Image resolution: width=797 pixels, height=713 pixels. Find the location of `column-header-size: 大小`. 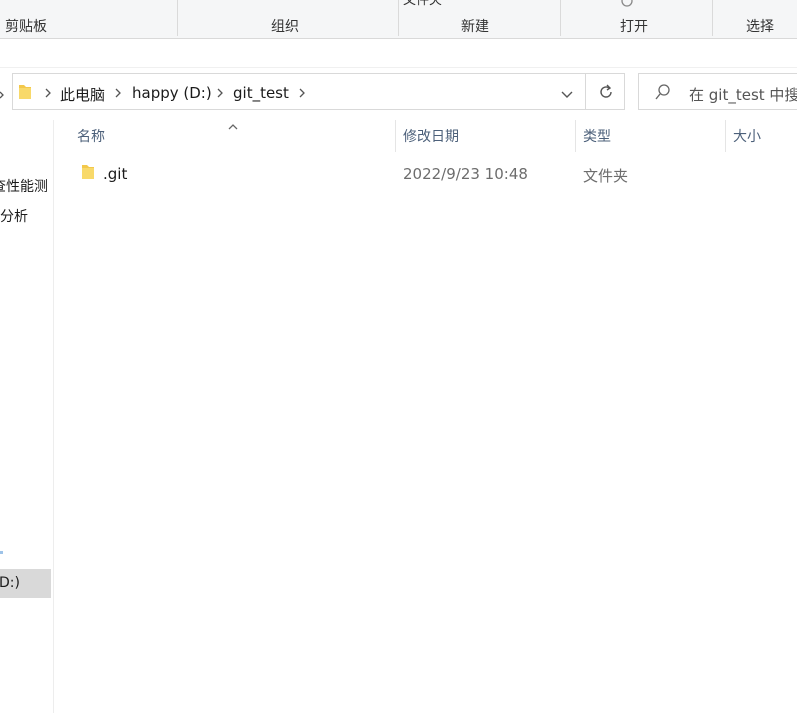

column-header-size: 大小 is located at coordinates (747, 136).